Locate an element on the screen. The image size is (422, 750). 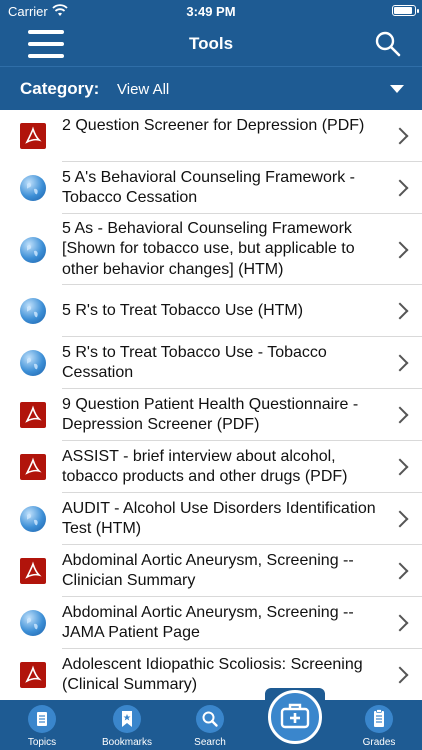
bookmark-icon is located at coordinates (127, 719).